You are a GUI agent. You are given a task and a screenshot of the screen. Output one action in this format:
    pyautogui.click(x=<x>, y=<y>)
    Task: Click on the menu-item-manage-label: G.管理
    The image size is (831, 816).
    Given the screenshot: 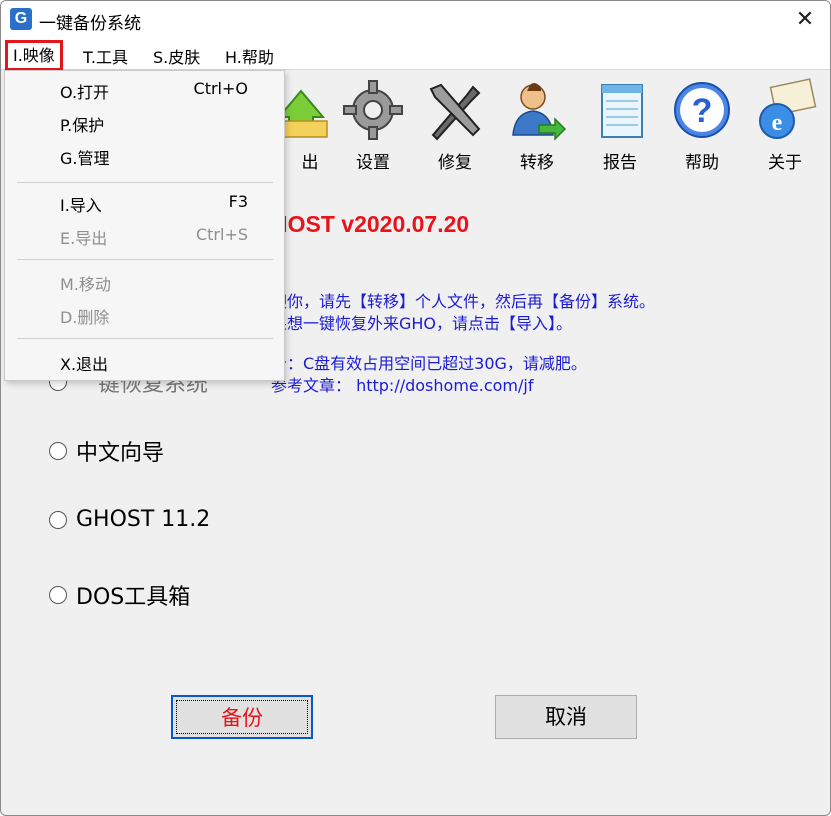 What is the action you would take?
    pyautogui.click(x=85, y=158)
    